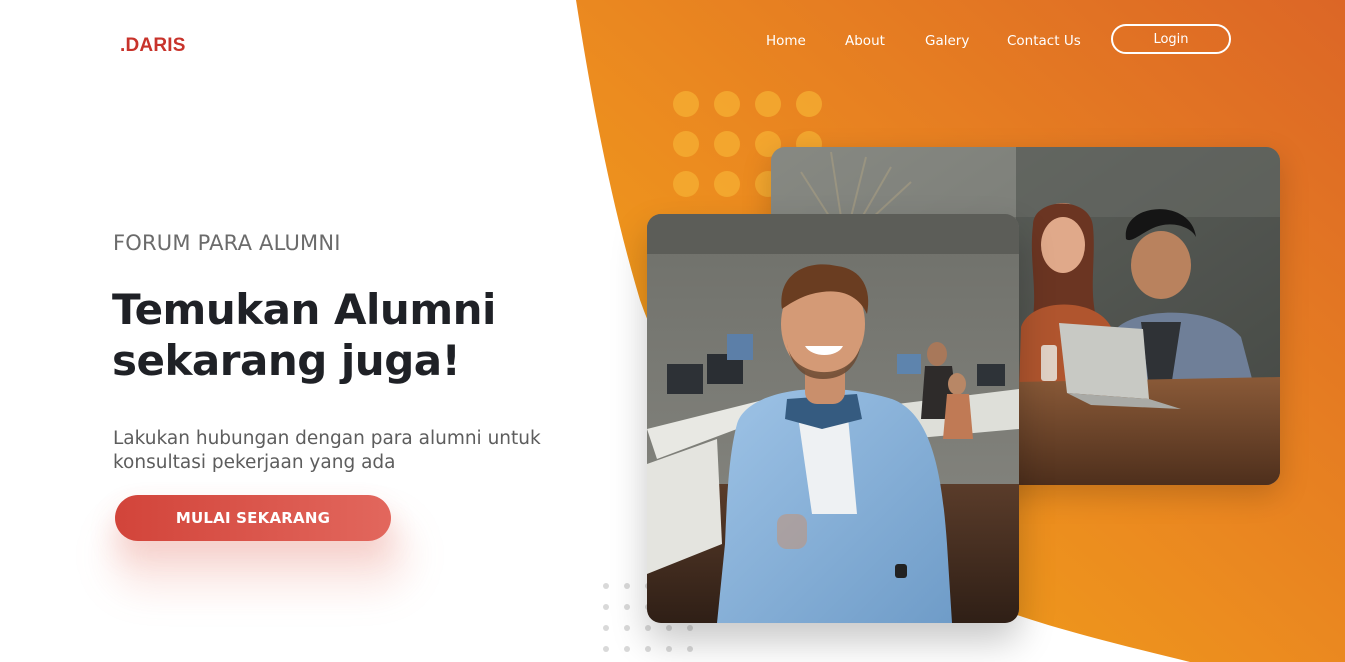  I want to click on hero-headline-line1: Temukan Alumni, so click(304, 309).